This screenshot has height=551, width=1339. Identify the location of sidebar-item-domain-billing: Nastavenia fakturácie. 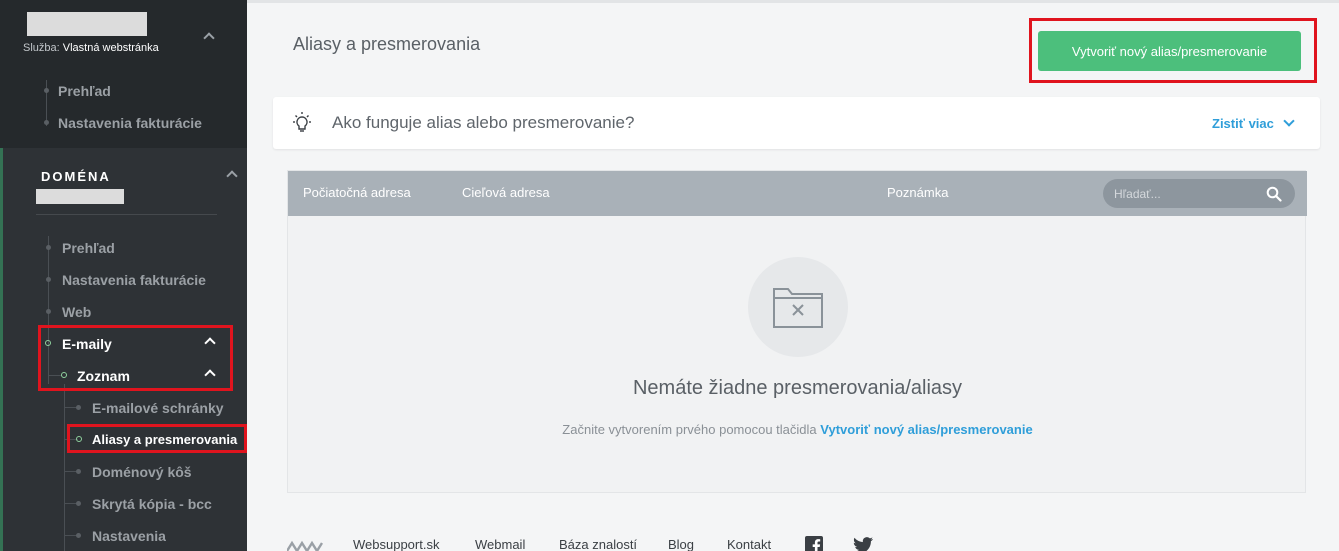
(134, 280).